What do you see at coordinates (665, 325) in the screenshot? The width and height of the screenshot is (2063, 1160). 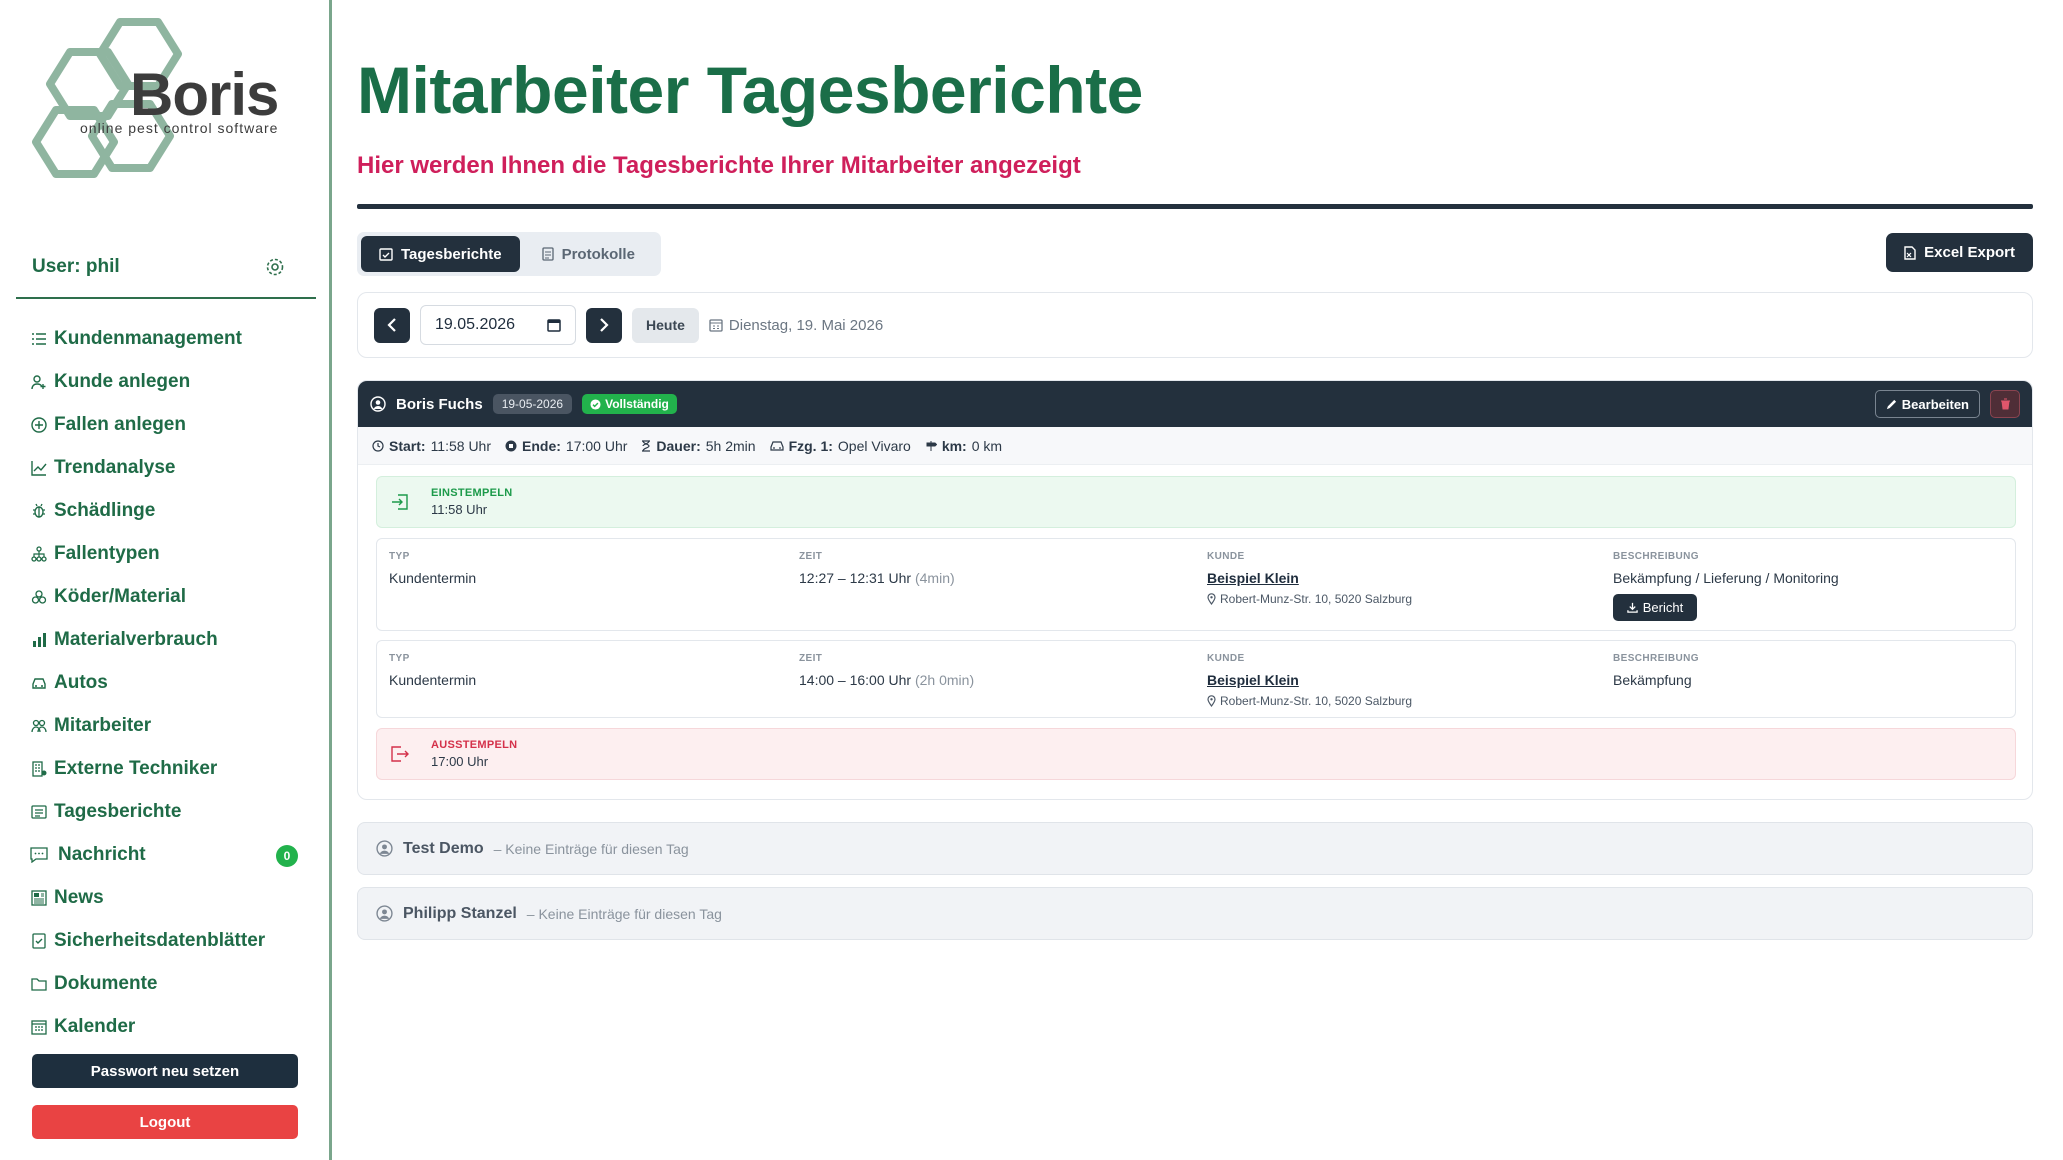 I see `today-button: Heute` at bounding box center [665, 325].